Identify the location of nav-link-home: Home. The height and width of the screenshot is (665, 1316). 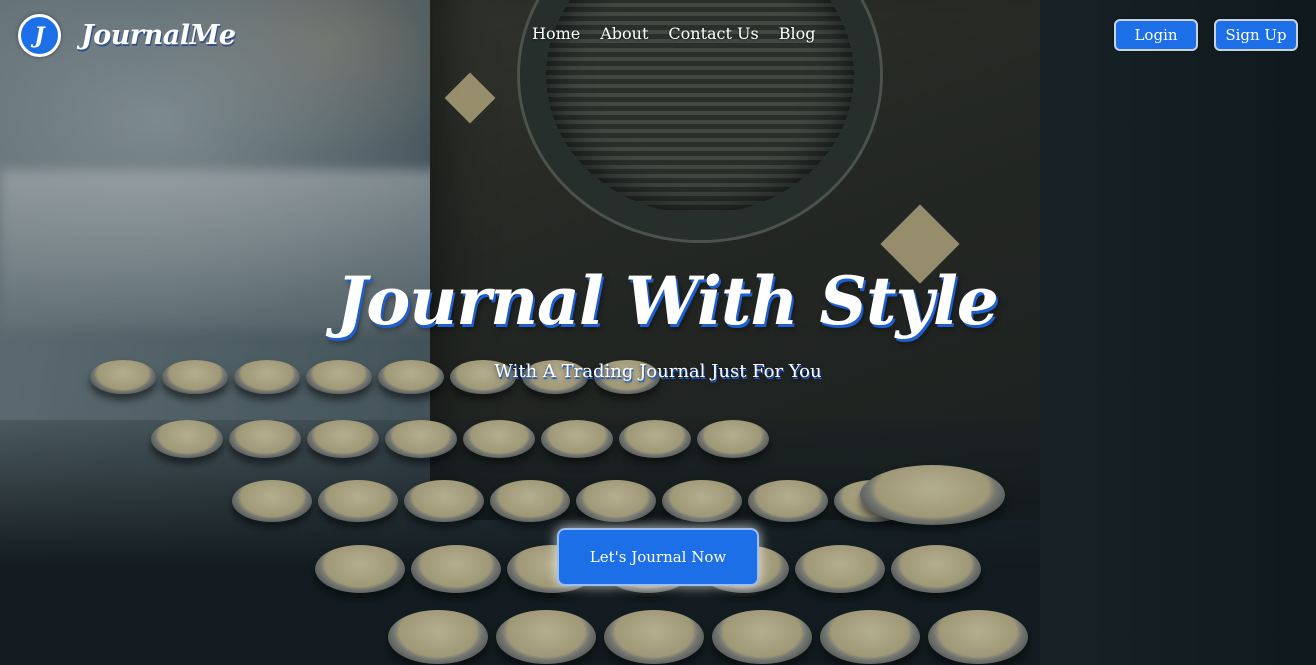
(556, 33).